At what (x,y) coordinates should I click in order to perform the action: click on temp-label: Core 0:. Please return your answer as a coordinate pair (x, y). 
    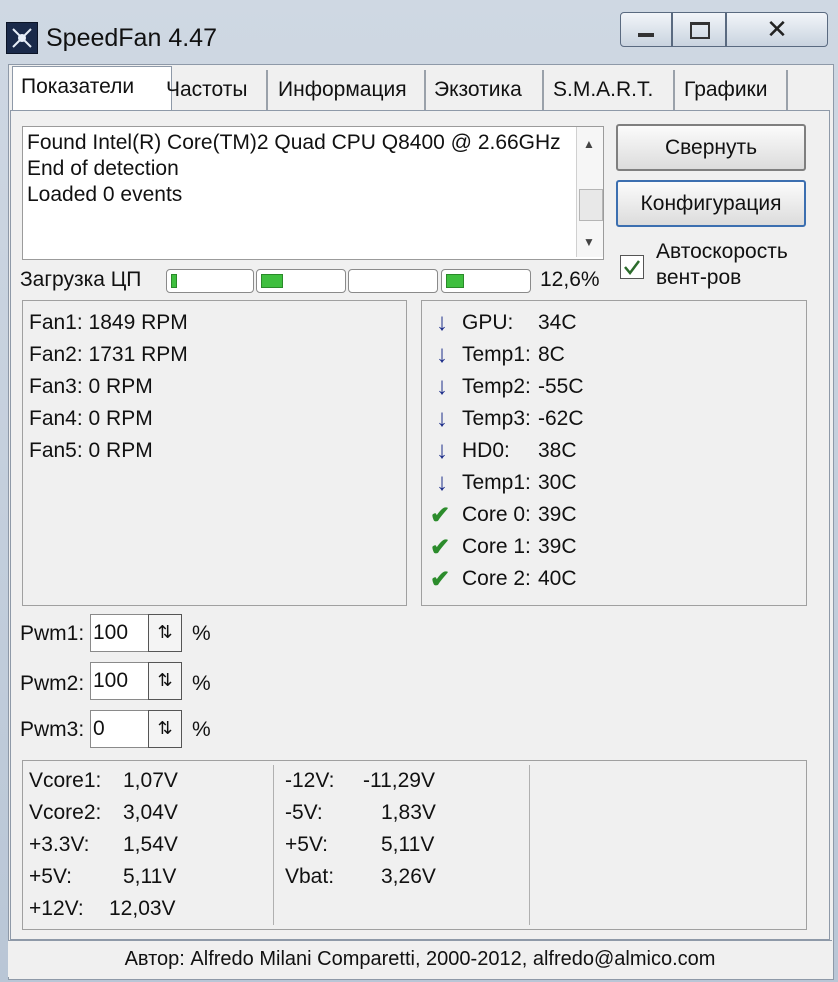
    Looking at the image, I should click on (496, 514).